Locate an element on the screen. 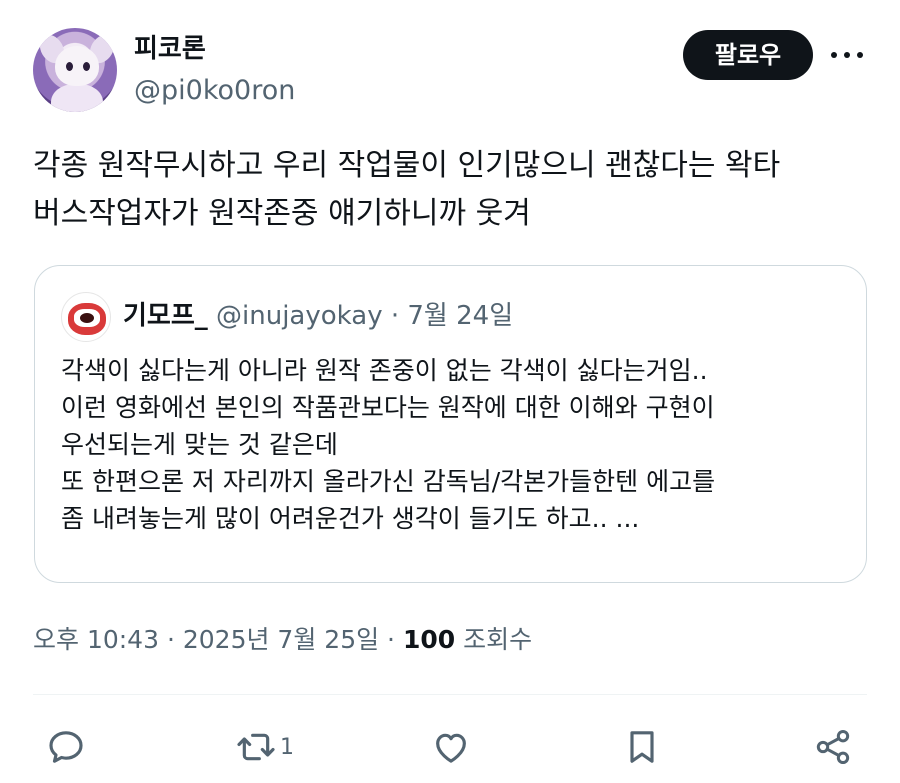  author-display-name: 피코론 is located at coordinates (170, 49).